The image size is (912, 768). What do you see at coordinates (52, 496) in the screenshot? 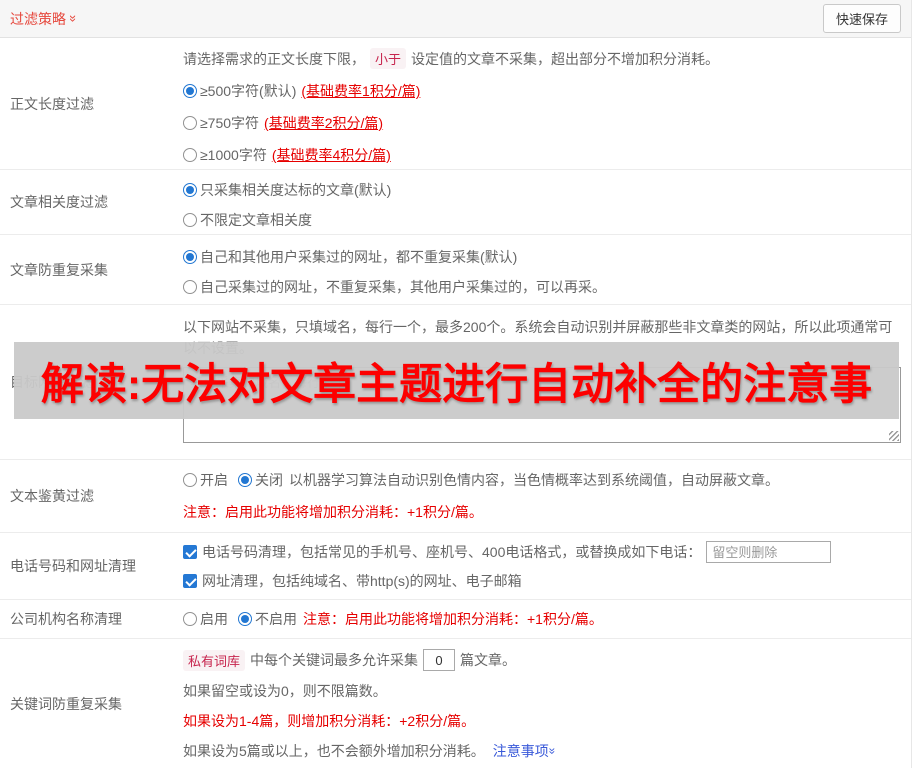
I see `row-label-porn-filter: 文本鉴黄过滤` at bounding box center [52, 496].